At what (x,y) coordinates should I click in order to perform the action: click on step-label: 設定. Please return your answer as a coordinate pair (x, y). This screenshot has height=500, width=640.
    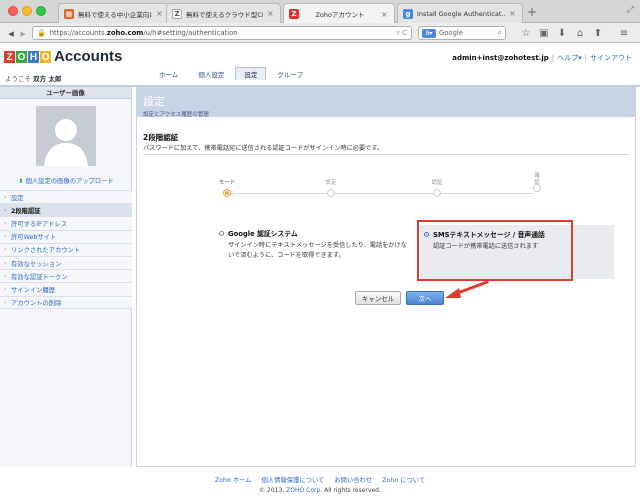
    Looking at the image, I should click on (331, 183).